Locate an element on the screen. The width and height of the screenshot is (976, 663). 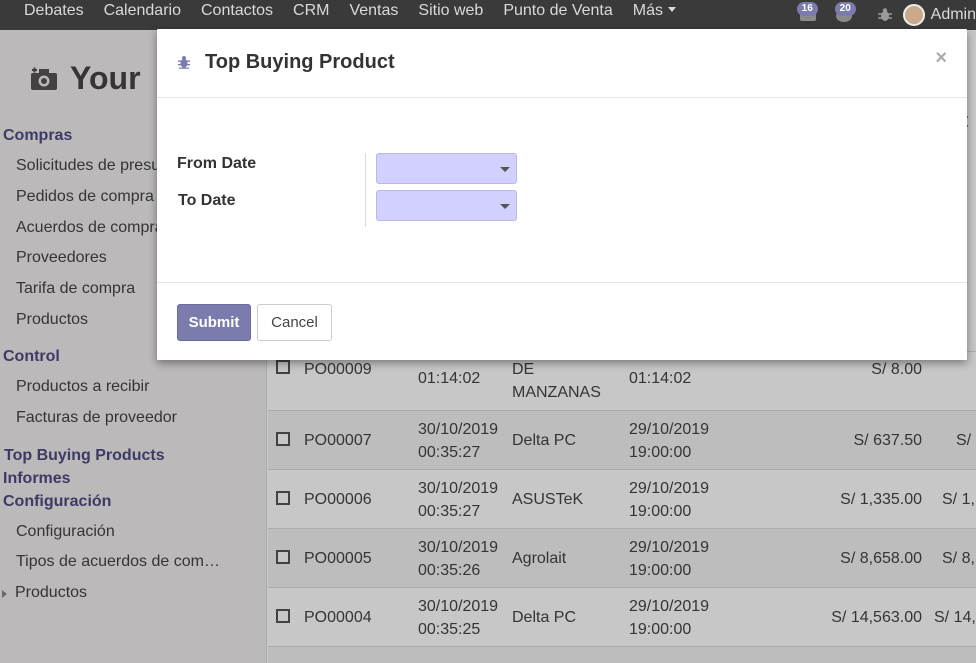
chat-button: 20 is located at coordinates (852, 15).